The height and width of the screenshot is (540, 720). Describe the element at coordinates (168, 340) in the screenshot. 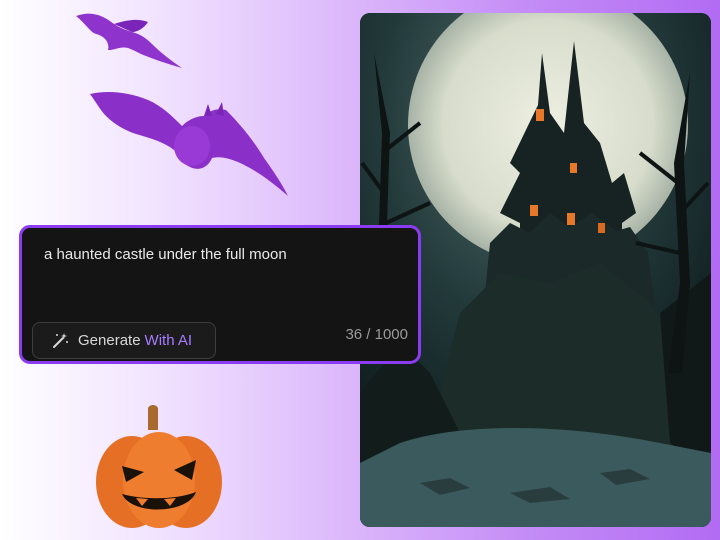

I see `generate-accent-label: With AI` at that location.